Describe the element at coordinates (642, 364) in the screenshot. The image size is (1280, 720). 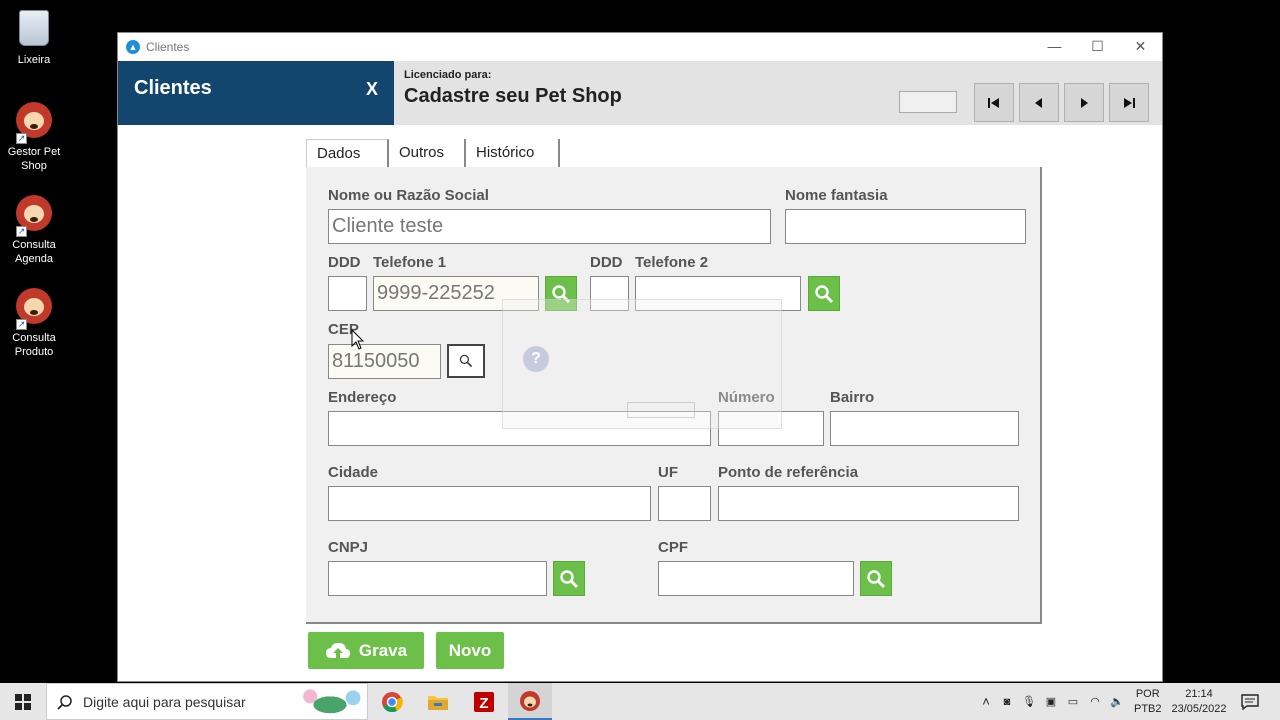
I see `fading-dialog: ?` at that location.